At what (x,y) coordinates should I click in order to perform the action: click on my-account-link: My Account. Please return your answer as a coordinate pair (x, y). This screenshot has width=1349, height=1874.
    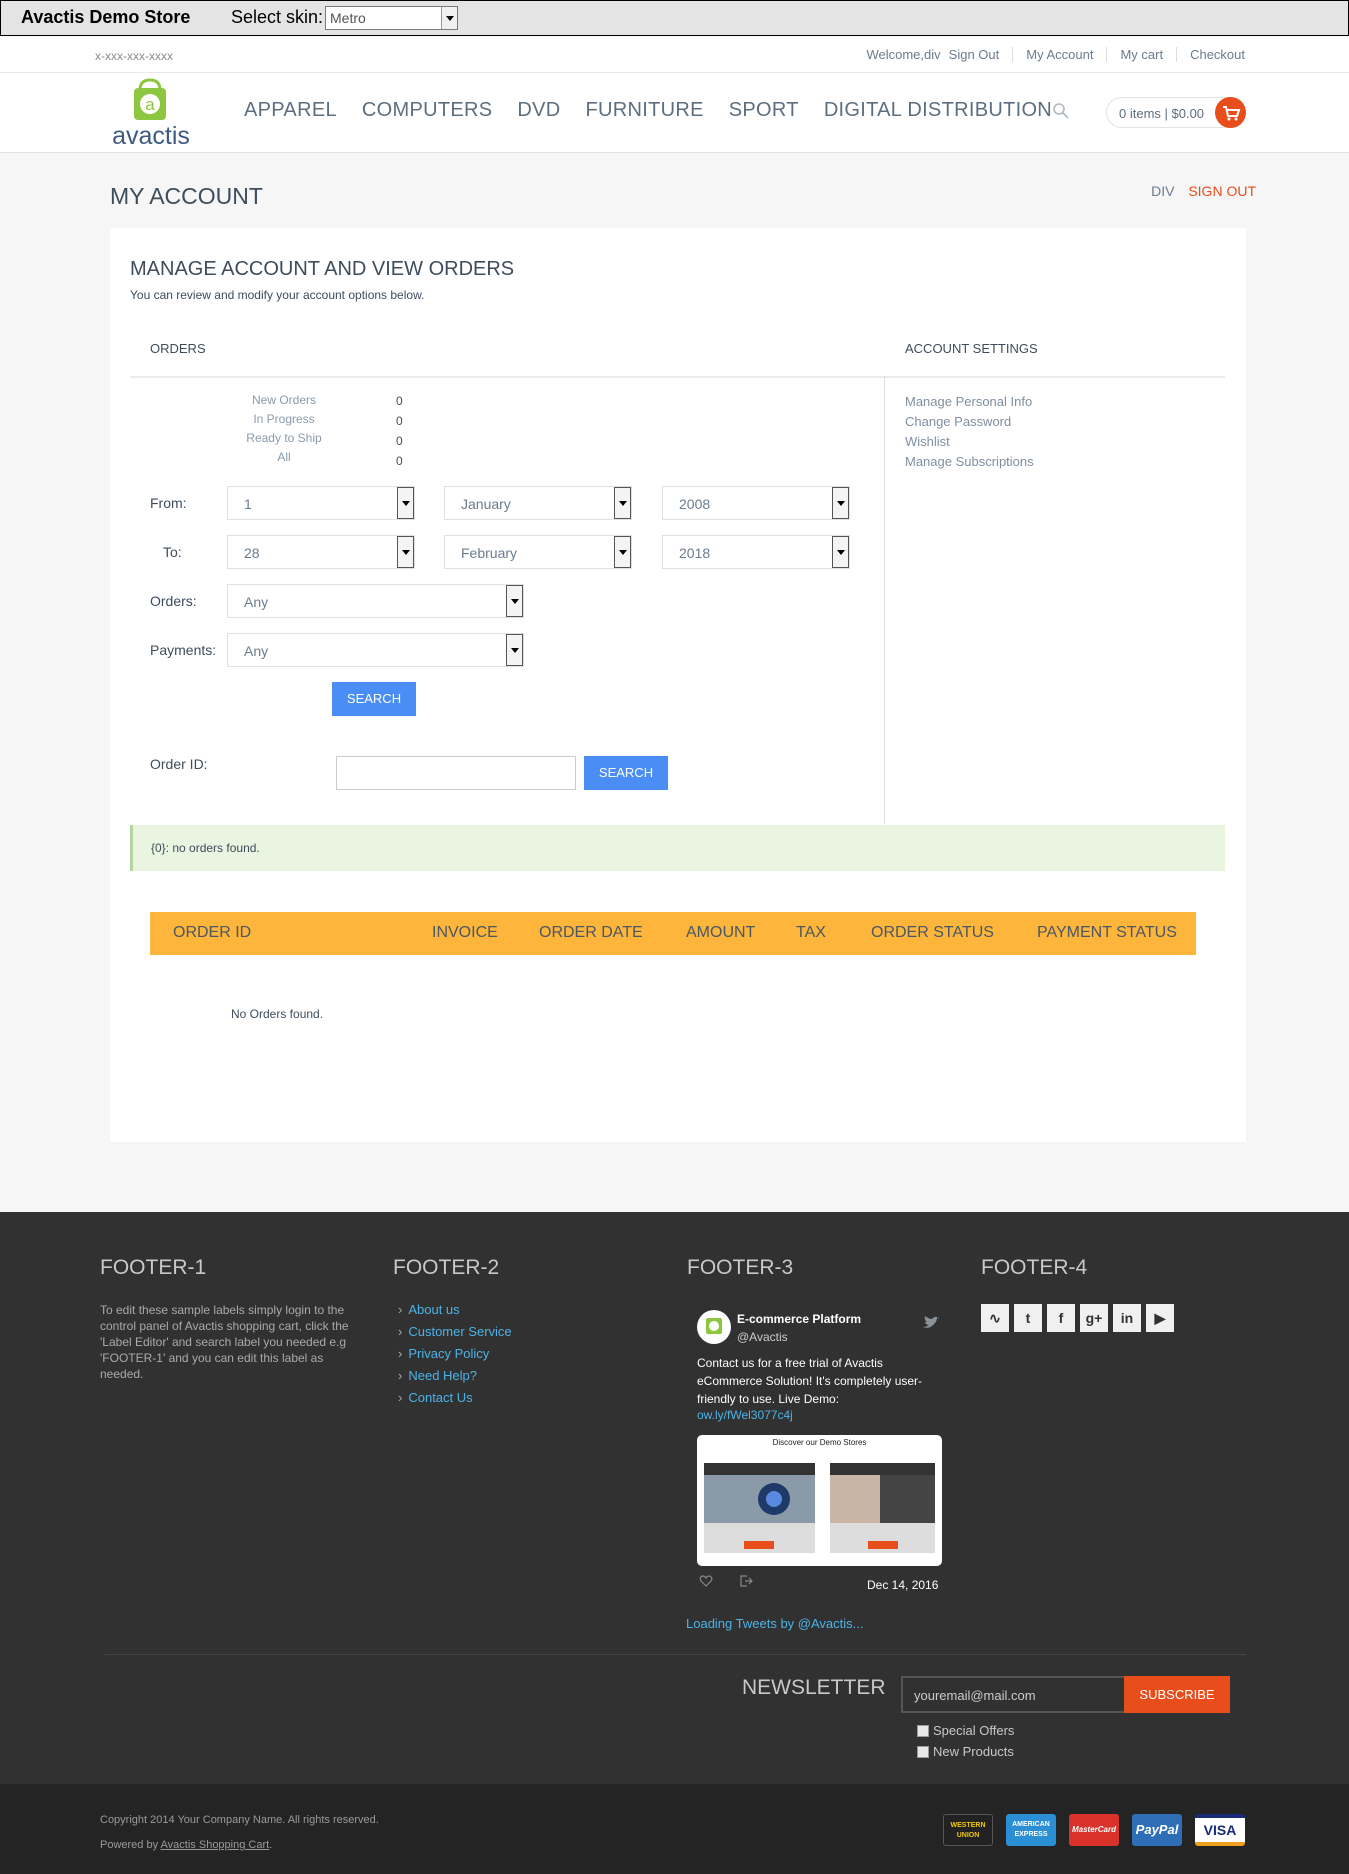
    Looking at the image, I should click on (1059, 54).